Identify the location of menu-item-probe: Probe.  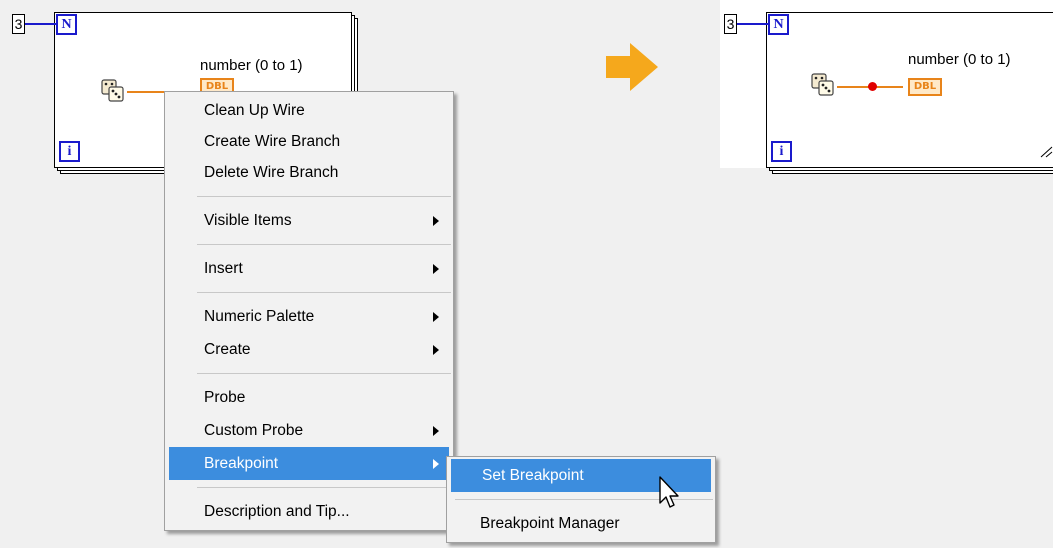
(309, 397).